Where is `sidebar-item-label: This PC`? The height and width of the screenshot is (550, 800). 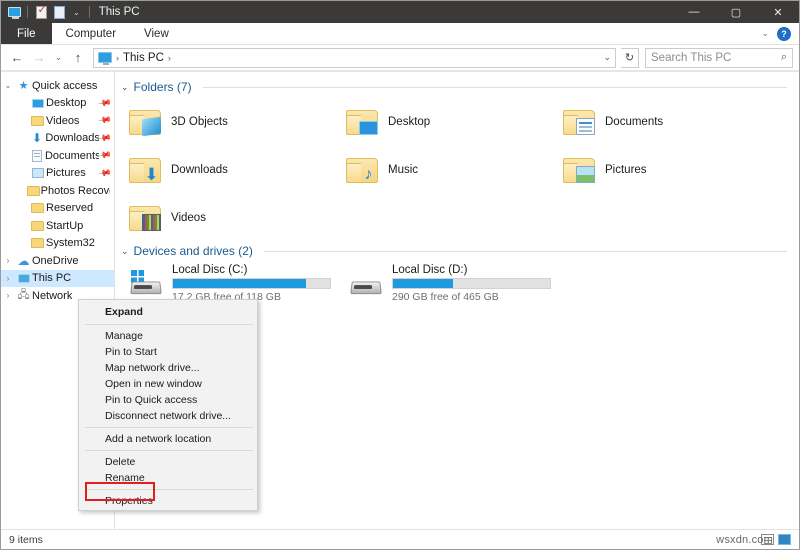
sidebar-item-label: This PC is located at coordinates (52, 278).